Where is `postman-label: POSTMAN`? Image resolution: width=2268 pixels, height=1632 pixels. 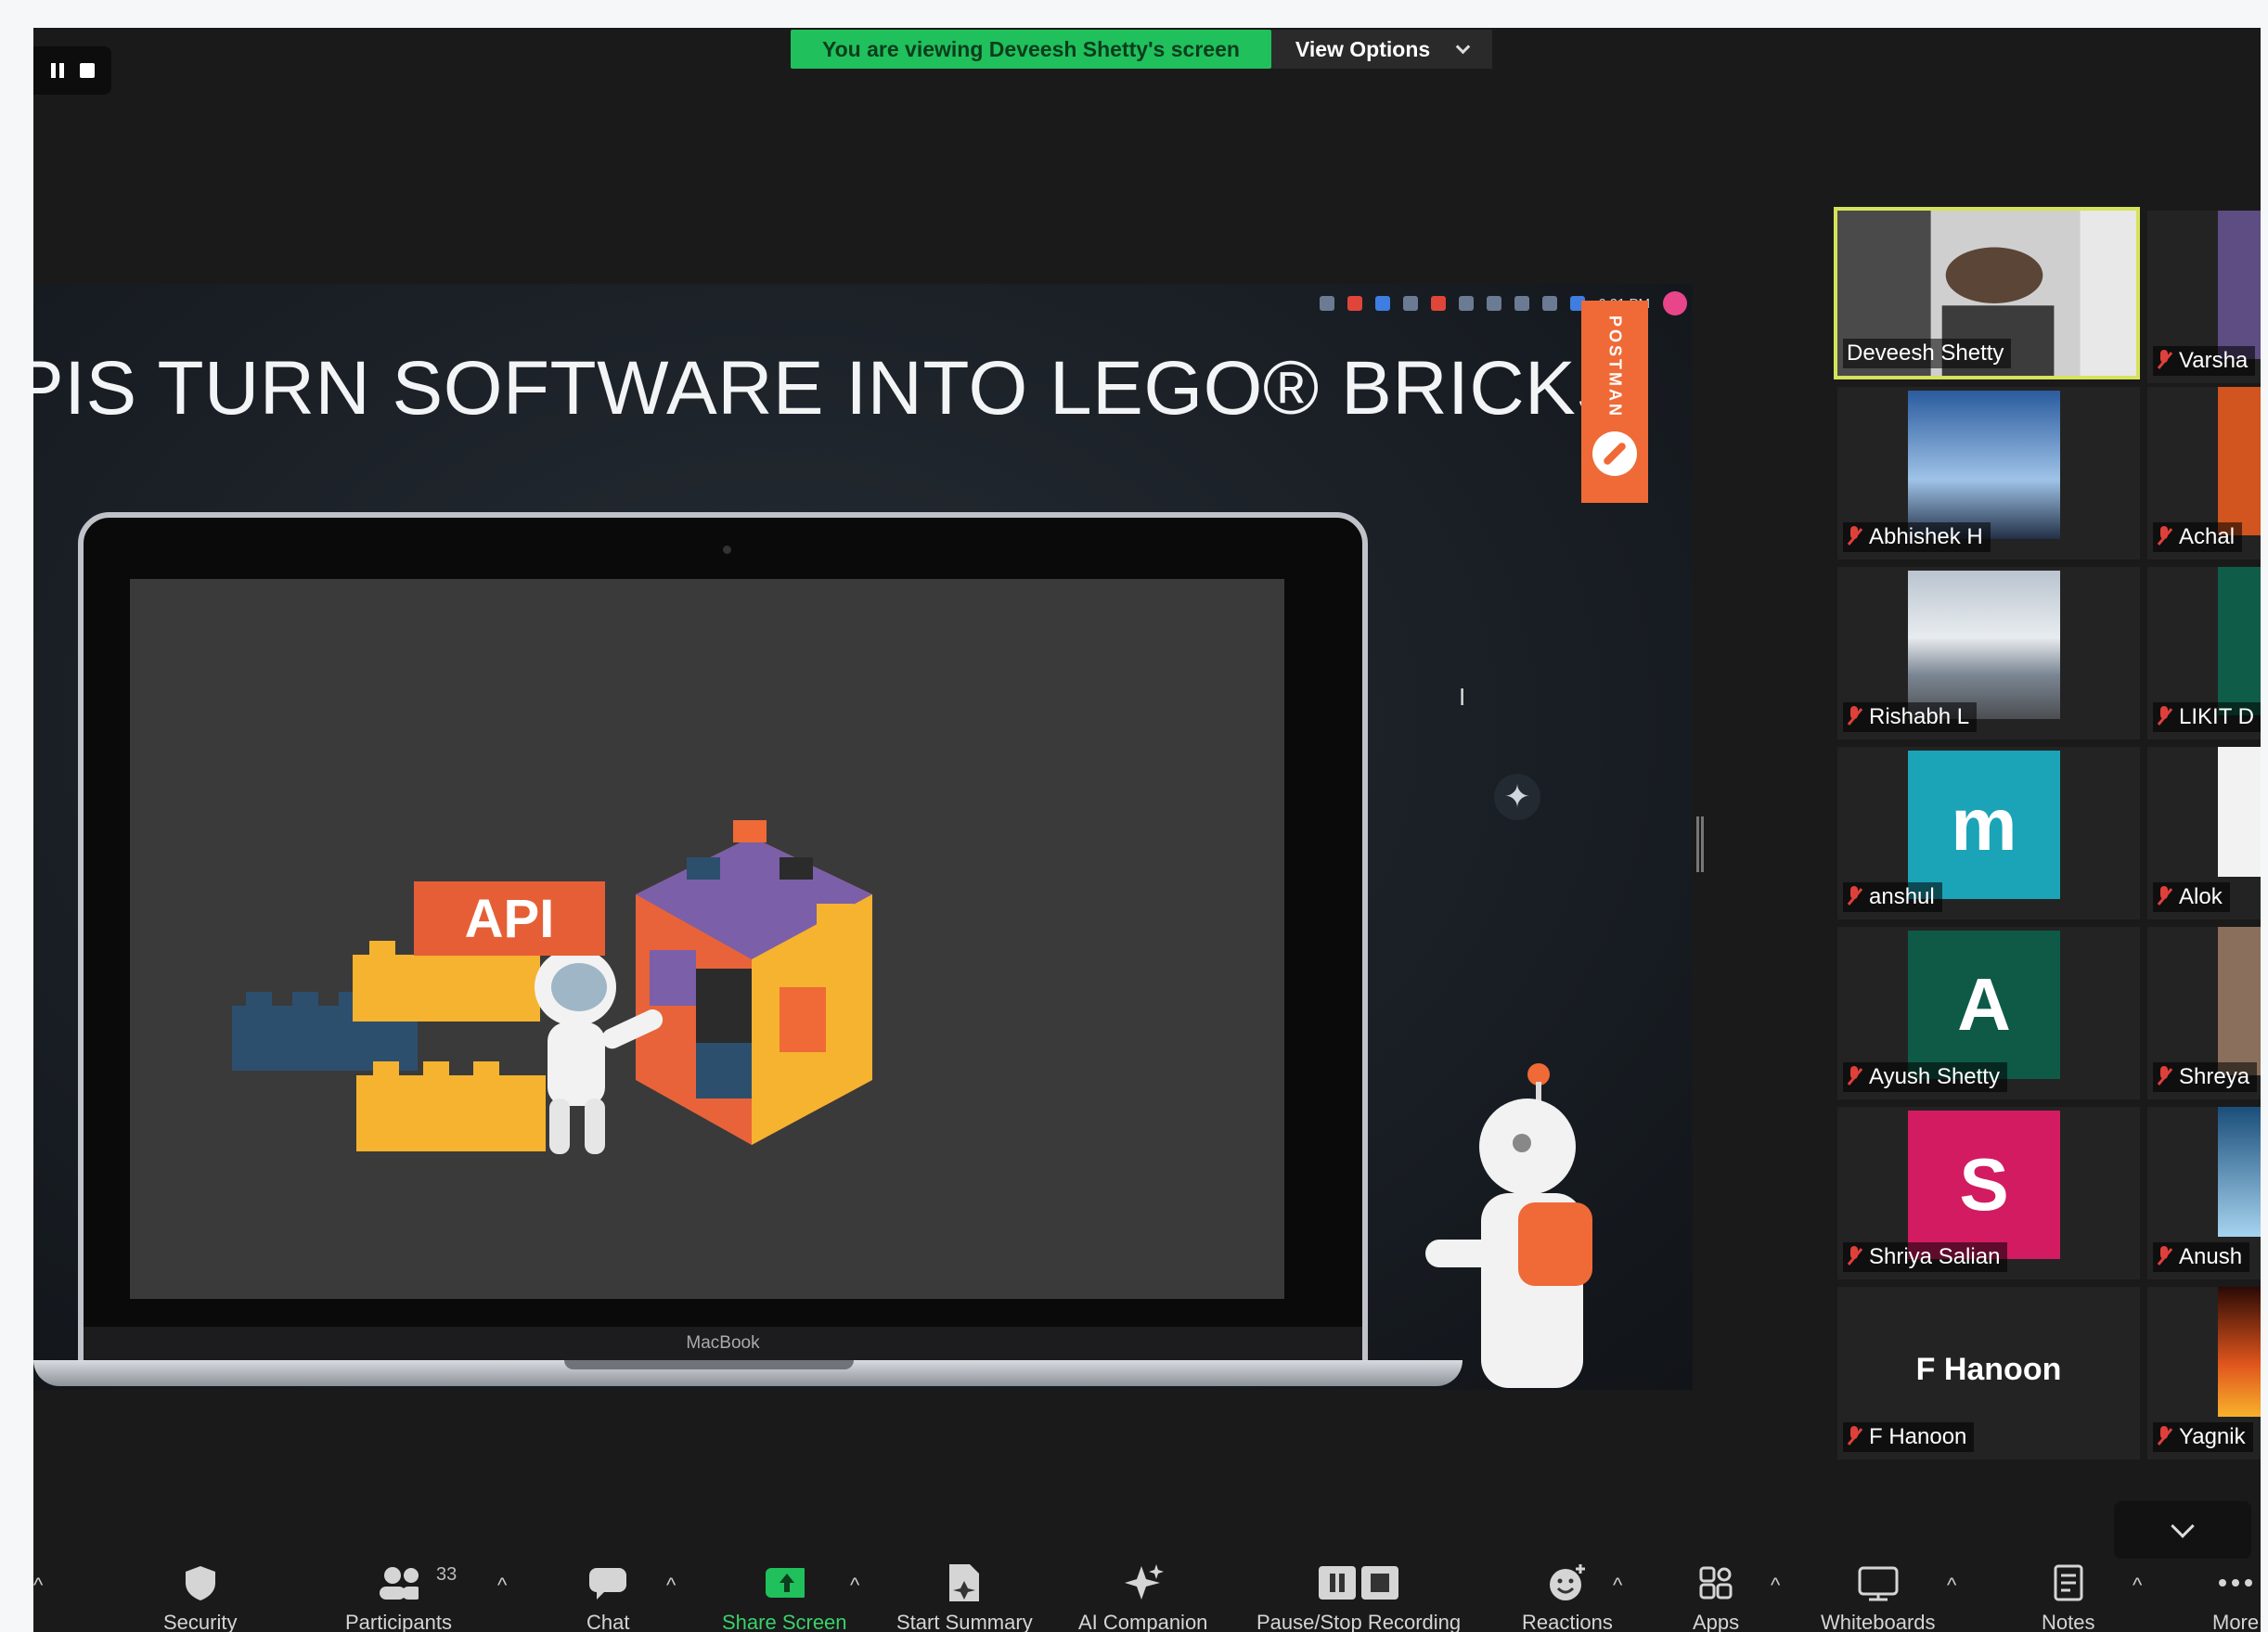 postman-label: POSTMAN is located at coordinates (1615, 366).